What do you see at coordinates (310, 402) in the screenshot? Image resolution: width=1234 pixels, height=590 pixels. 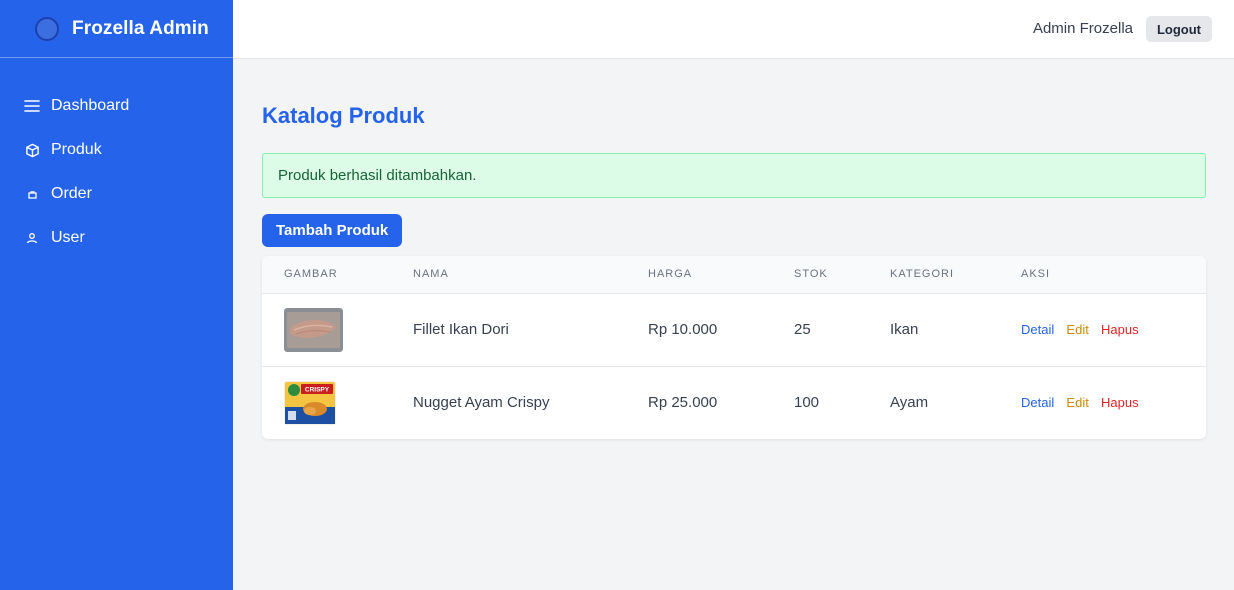 I see `nugget-package-image: CRISPY` at bounding box center [310, 402].